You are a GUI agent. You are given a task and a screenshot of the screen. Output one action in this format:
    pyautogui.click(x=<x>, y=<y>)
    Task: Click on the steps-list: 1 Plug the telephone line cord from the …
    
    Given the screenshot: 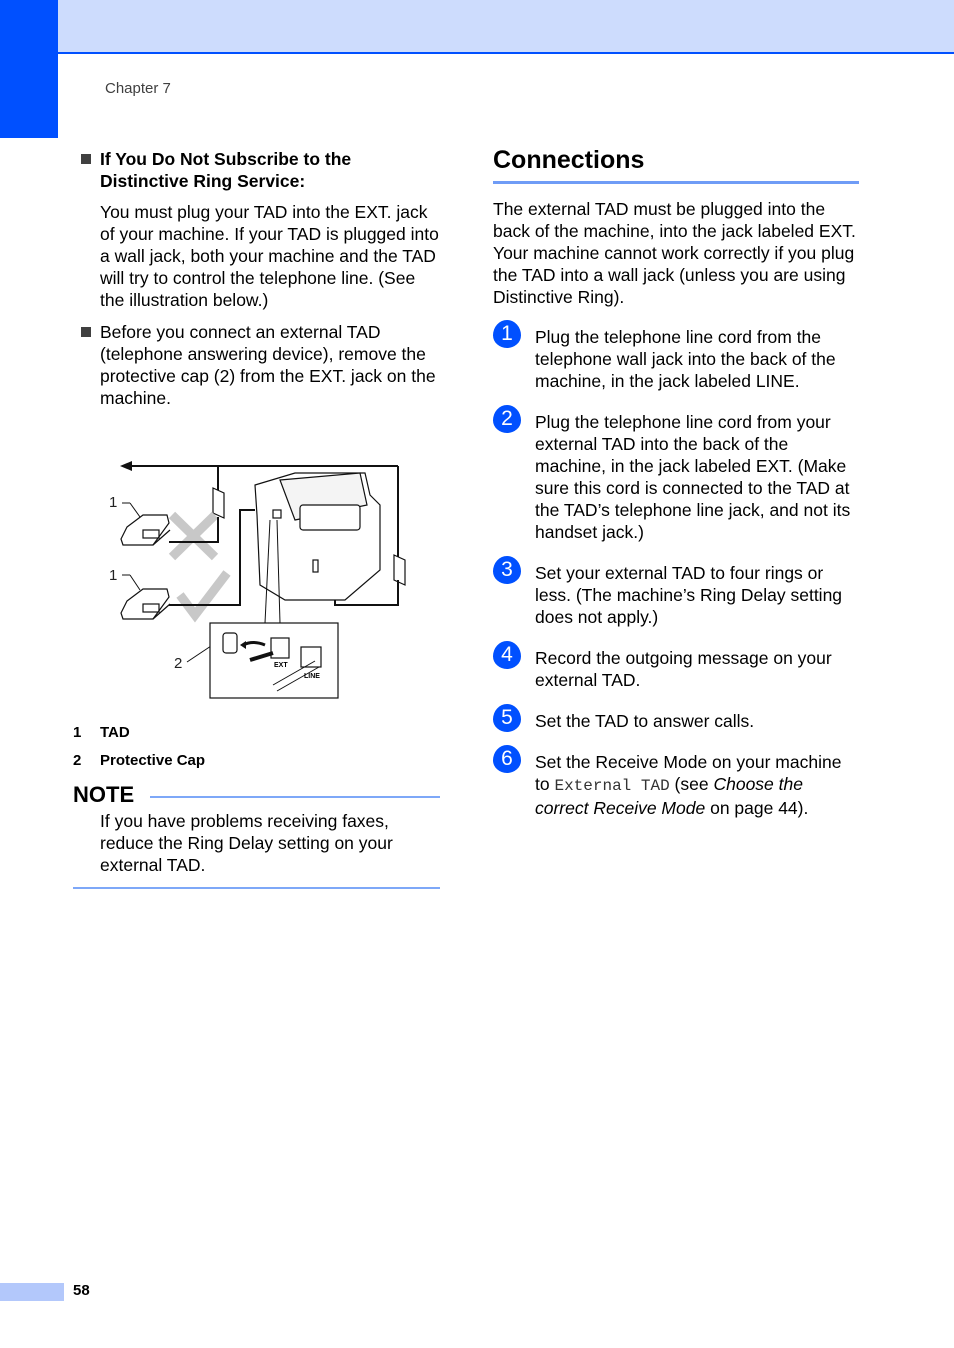 What is the action you would take?
    pyautogui.click(x=676, y=569)
    